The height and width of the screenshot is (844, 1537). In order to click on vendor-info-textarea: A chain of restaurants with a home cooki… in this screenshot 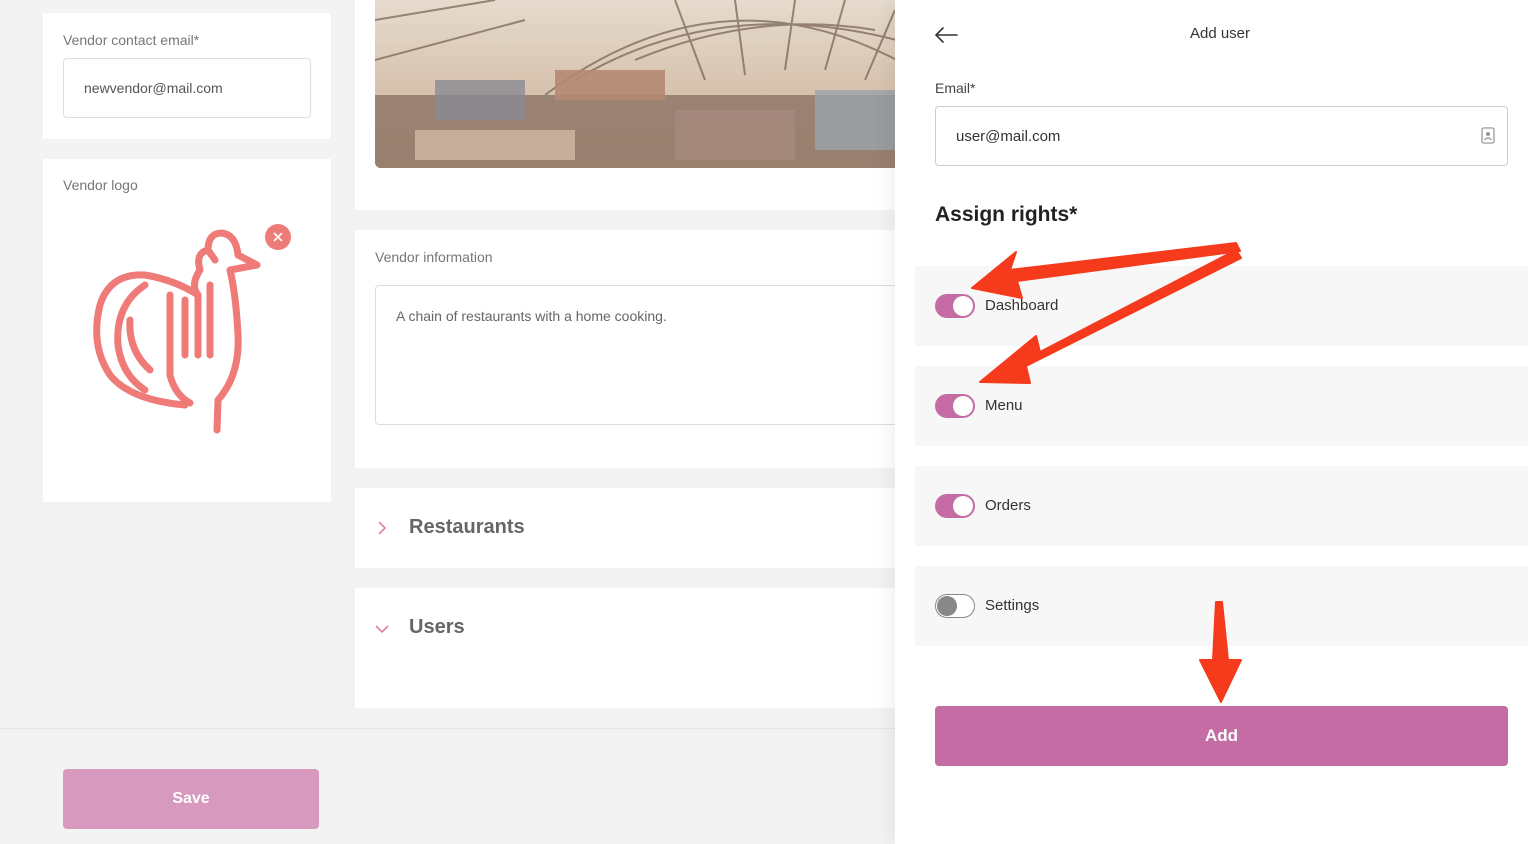, I will do `click(645, 355)`.